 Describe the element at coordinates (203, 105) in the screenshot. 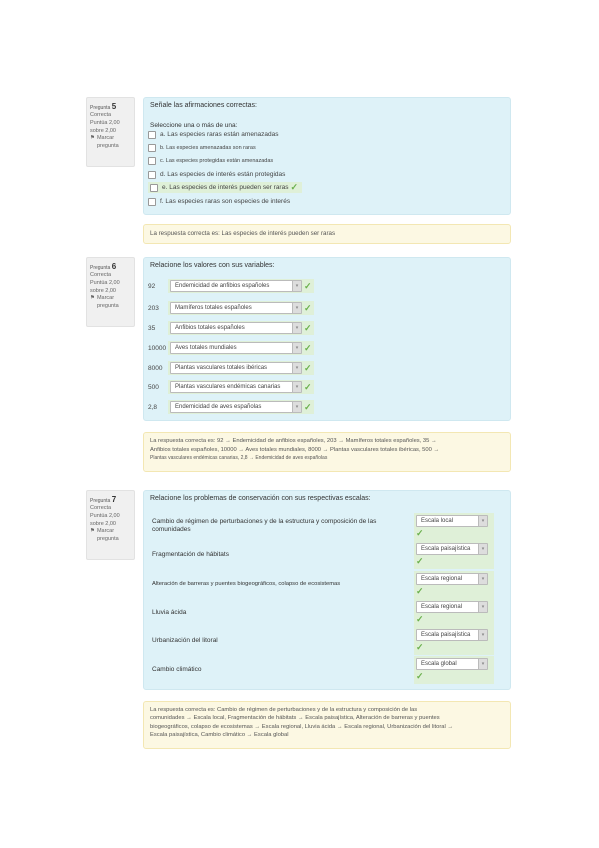

I see `question-prompt: Señale las afirmaciones correctas:` at that location.